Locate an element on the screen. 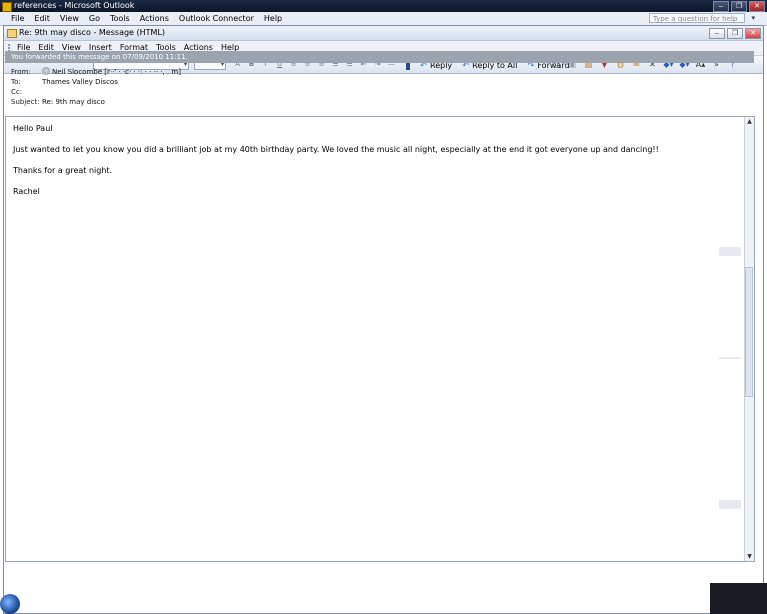 Image resolution: width=767 pixels, height=614 pixels. maximize-button: ❐ is located at coordinates (739, 6).